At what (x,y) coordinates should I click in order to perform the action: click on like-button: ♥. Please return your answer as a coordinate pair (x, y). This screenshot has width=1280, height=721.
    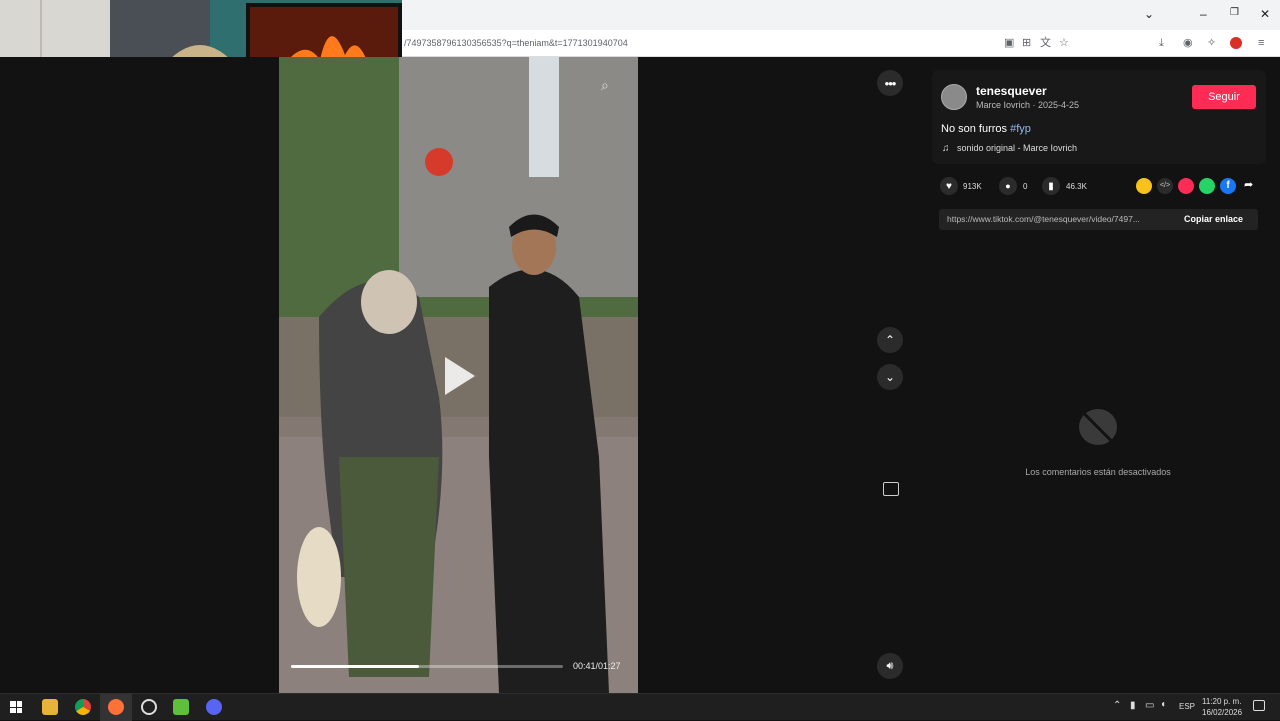
    Looking at the image, I should click on (949, 186).